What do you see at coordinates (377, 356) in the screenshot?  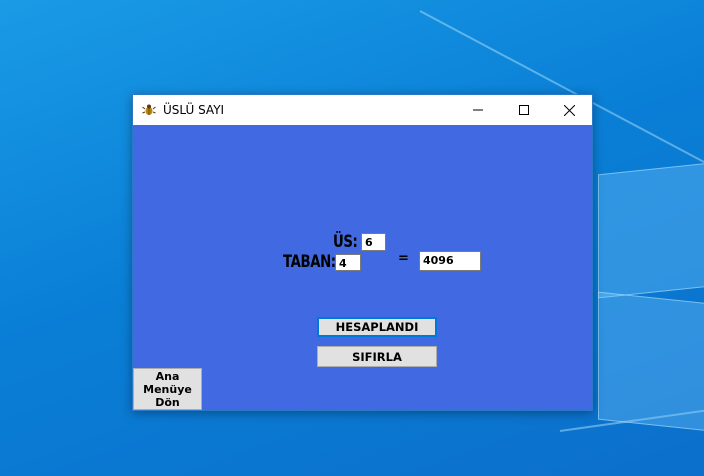 I see `reset-button: SIFIRLA` at bounding box center [377, 356].